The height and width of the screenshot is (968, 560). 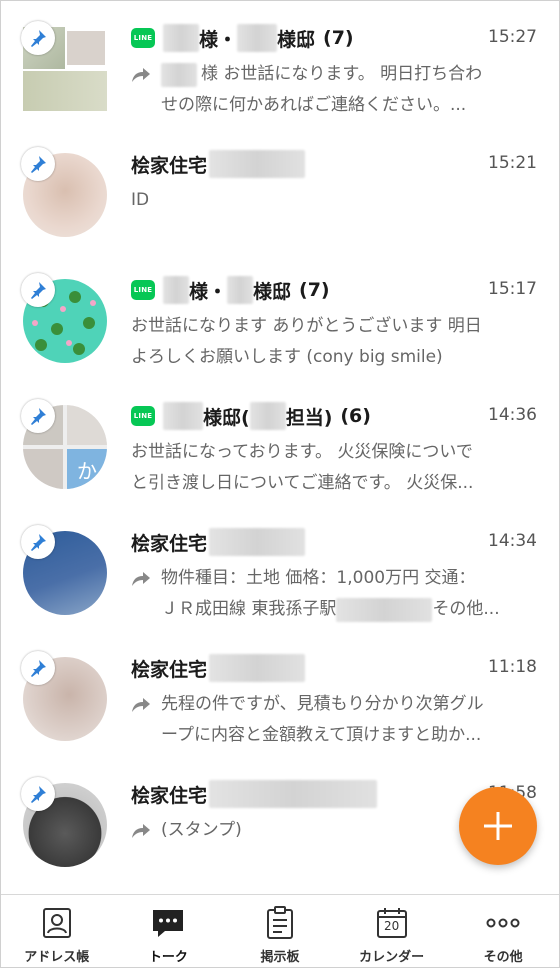 I want to click on calendar-icon: 20, so click(x=392, y=923).